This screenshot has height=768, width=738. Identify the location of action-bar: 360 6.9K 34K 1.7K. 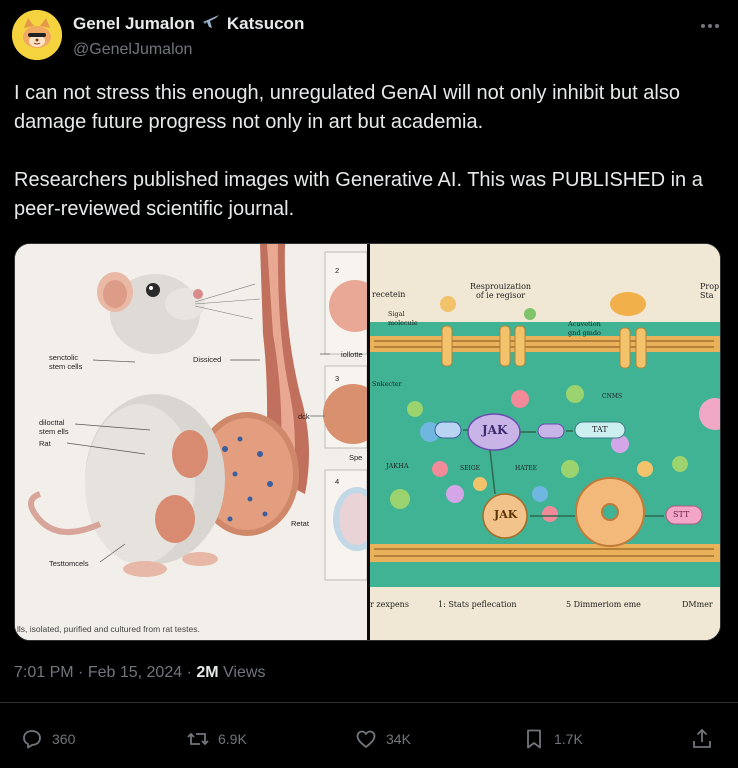
(369, 739).